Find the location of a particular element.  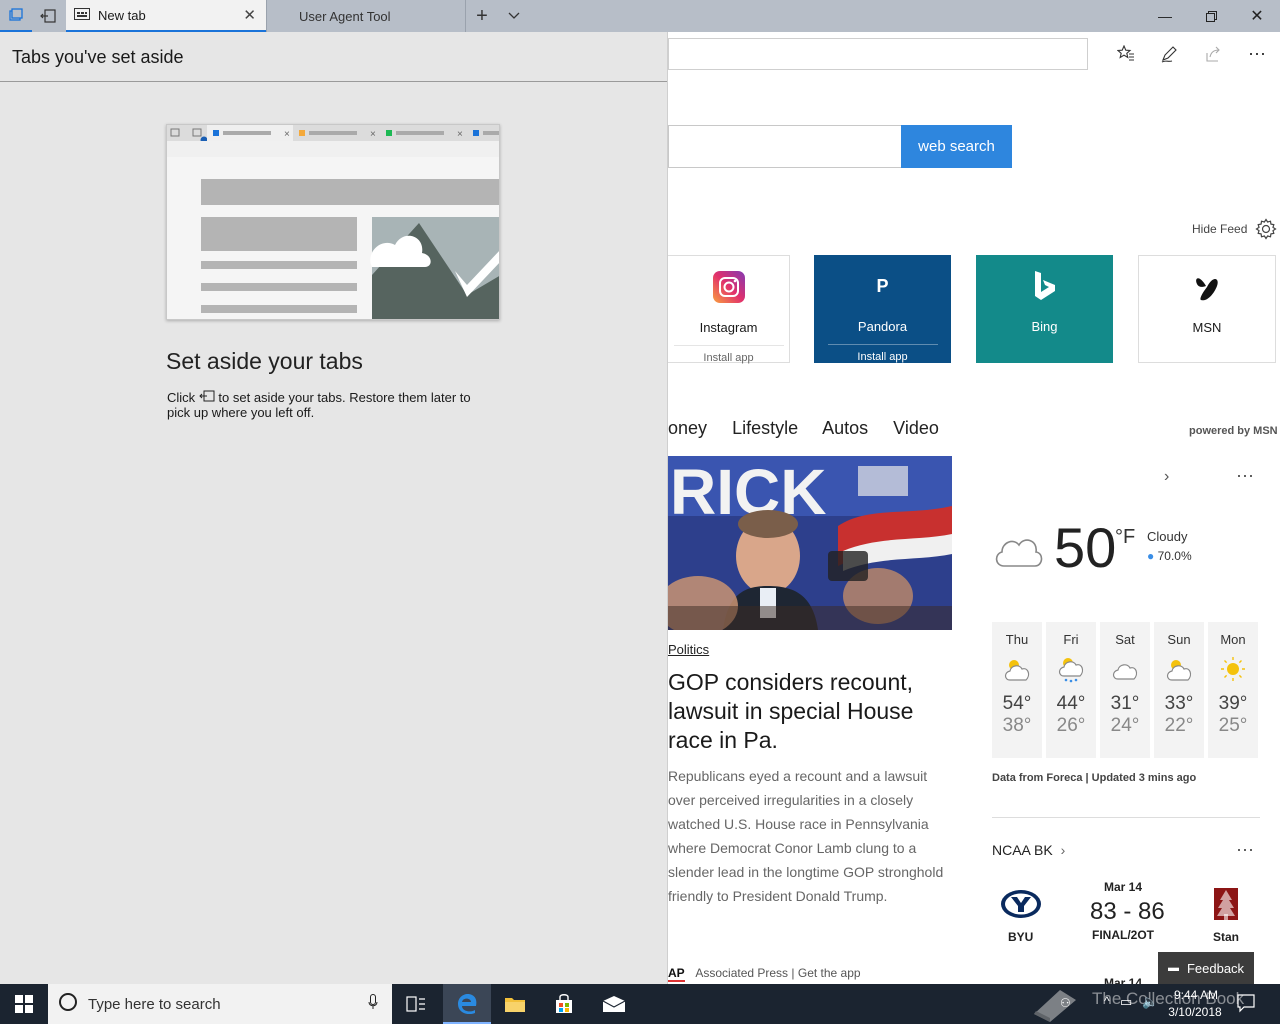

address-bar is located at coordinates (878, 54).